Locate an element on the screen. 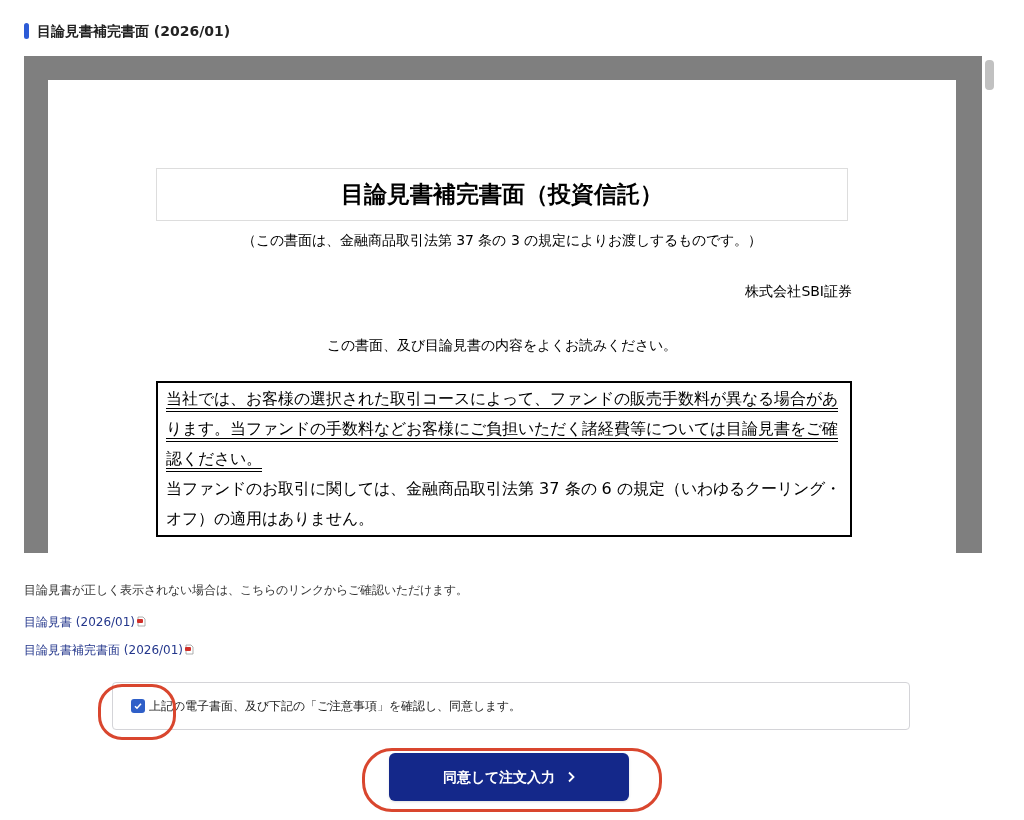 The image size is (1024, 820). checkmark-icon is located at coordinates (138, 706).